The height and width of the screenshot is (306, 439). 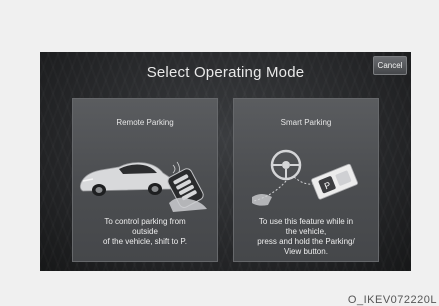 What do you see at coordinates (390, 65) in the screenshot?
I see `cancel-button: Cancel` at bounding box center [390, 65].